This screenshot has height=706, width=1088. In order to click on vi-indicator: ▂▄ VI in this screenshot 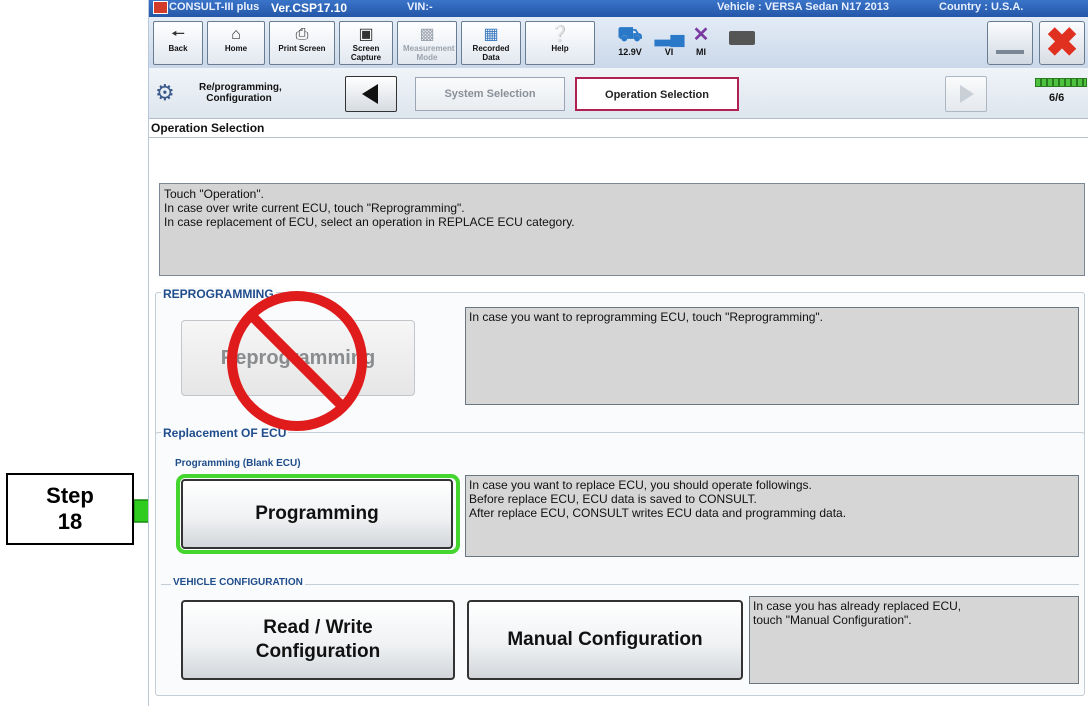, I will do `click(670, 40)`.